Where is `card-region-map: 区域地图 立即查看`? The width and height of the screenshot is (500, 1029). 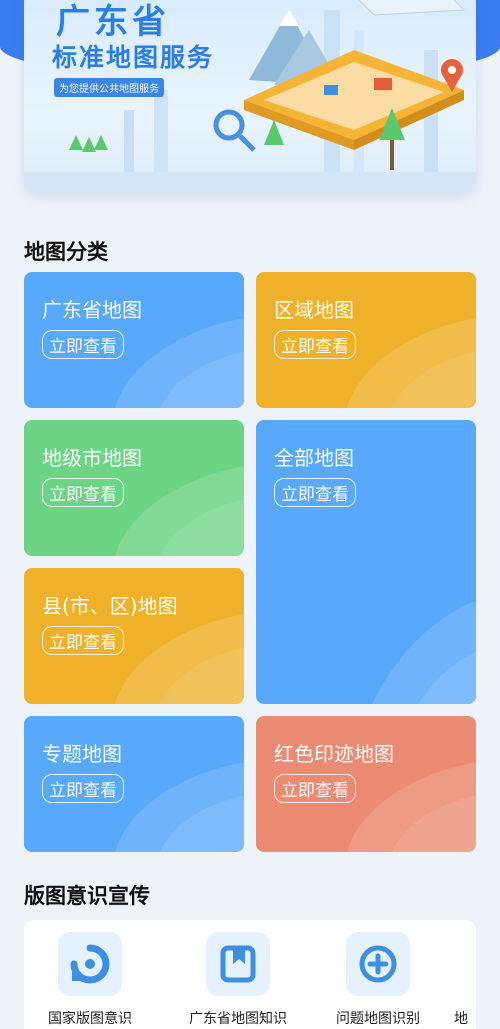 card-region-map: 区域地图 立即查看 is located at coordinates (366, 340).